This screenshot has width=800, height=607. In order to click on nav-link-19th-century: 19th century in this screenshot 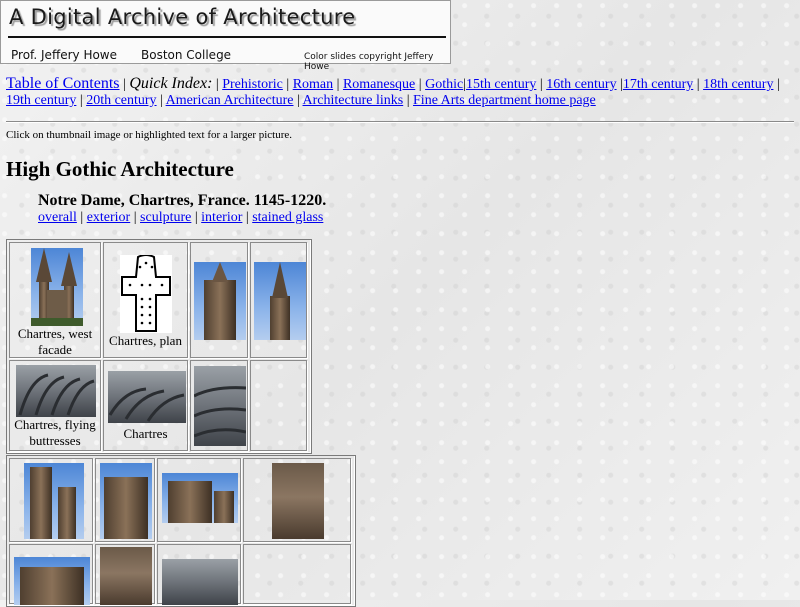, I will do `click(41, 100)`.